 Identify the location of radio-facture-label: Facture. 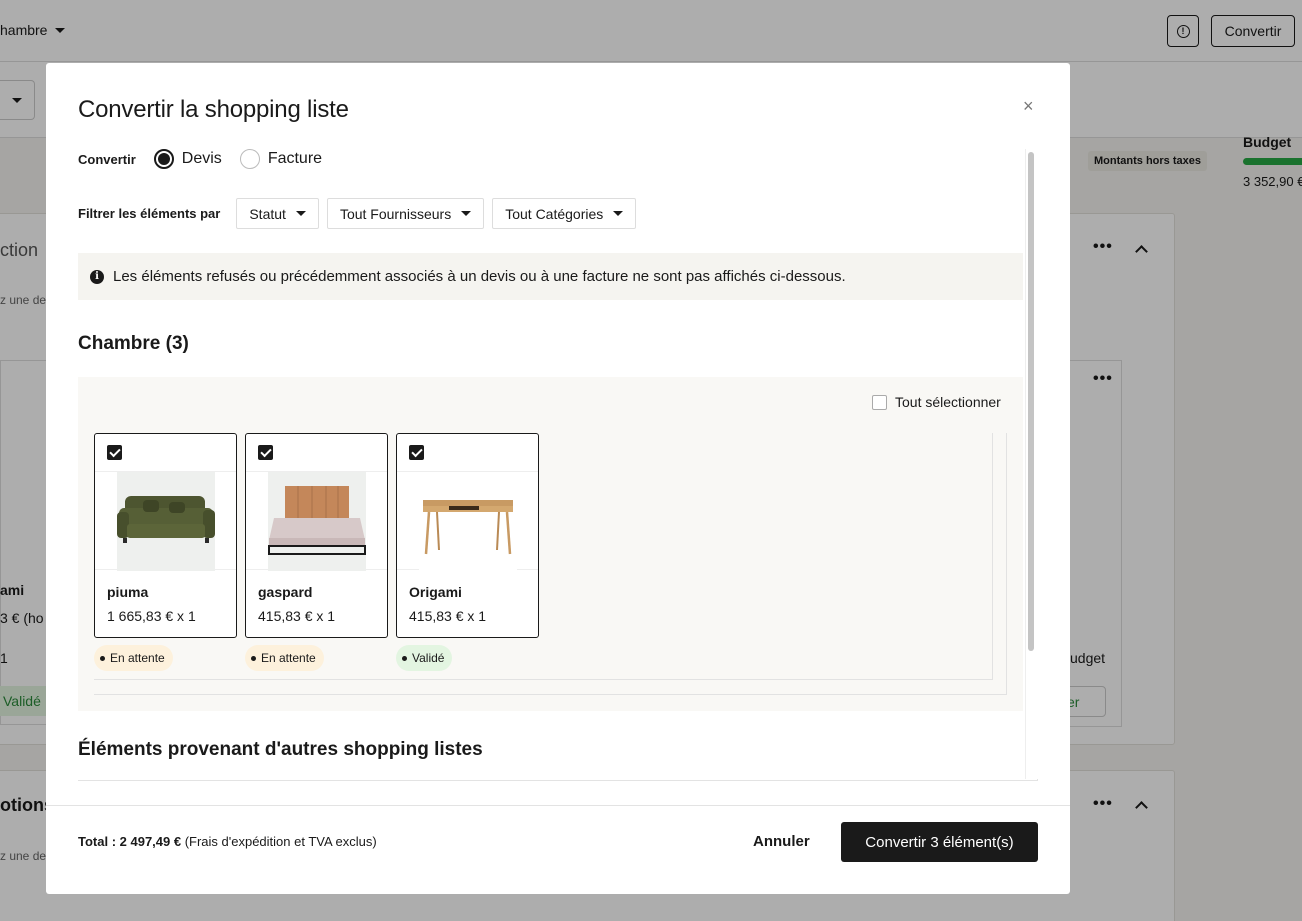
(295, 158).